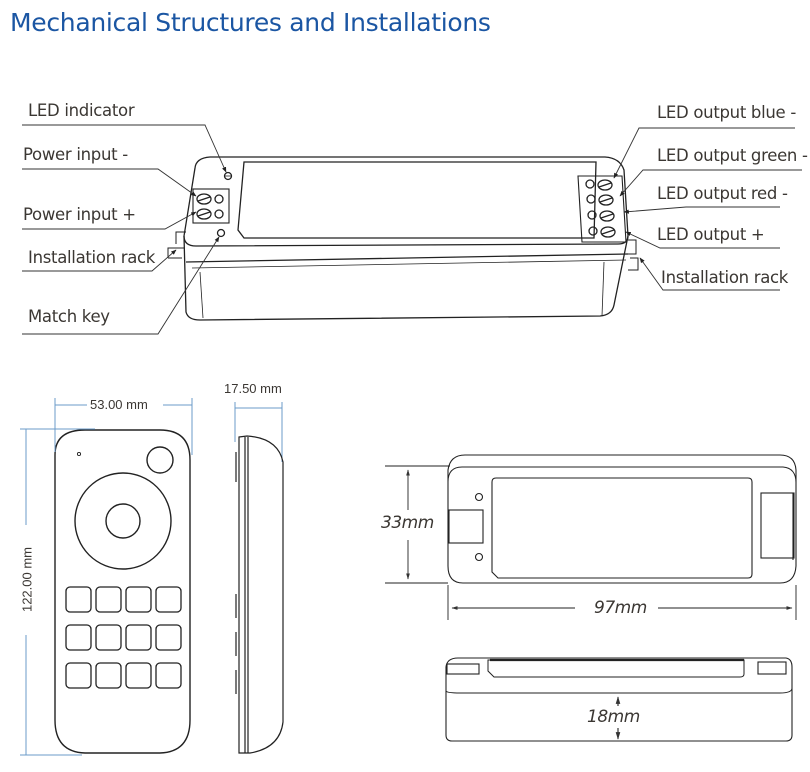  I want to click on remote-side-view, so click(259, 594).